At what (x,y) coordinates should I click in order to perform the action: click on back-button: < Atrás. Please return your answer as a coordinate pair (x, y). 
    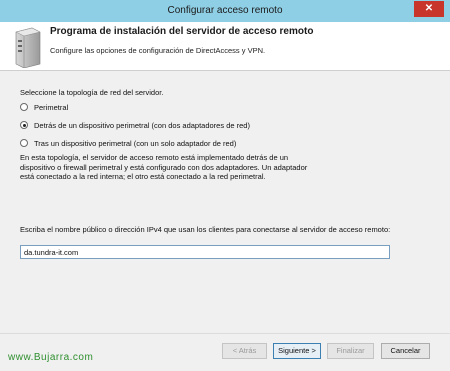
    Looking at the image, I should click on (244, 351).